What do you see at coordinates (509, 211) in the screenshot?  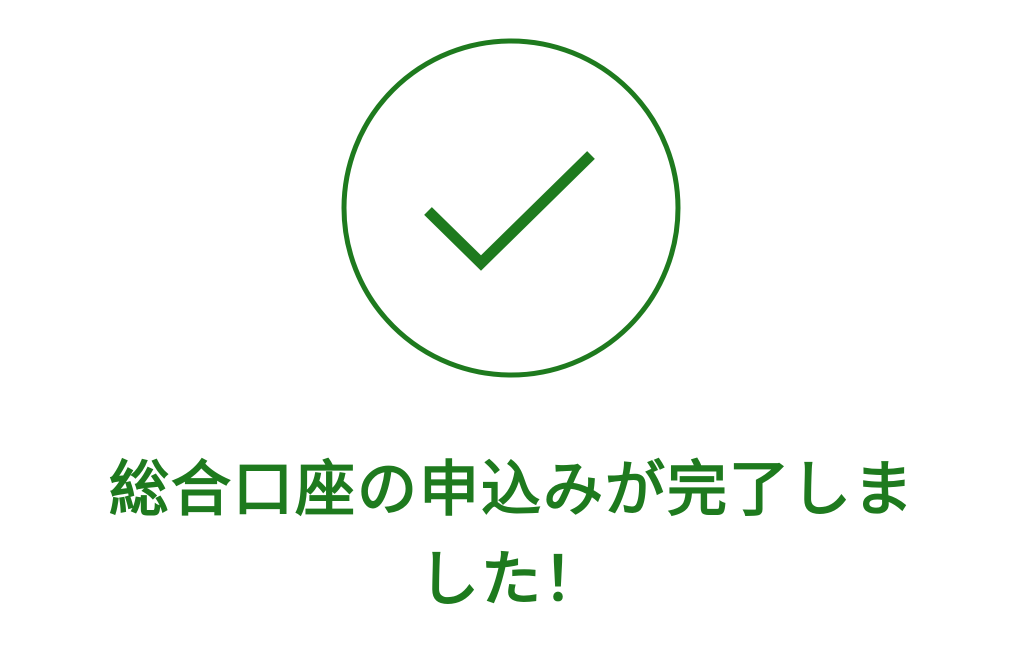 I see `checkmark-icon` at bounding box center [509, 211].